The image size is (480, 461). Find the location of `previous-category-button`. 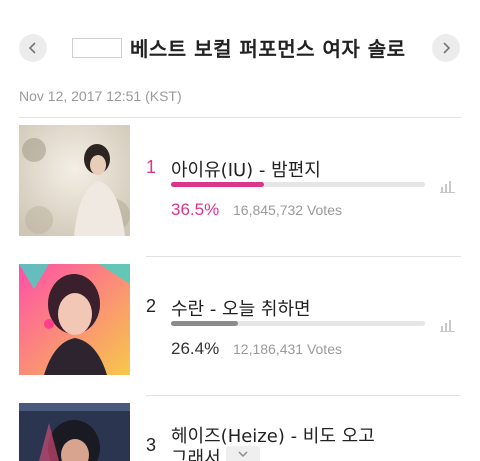

previous-category-button is located at coordinates (33, 48).